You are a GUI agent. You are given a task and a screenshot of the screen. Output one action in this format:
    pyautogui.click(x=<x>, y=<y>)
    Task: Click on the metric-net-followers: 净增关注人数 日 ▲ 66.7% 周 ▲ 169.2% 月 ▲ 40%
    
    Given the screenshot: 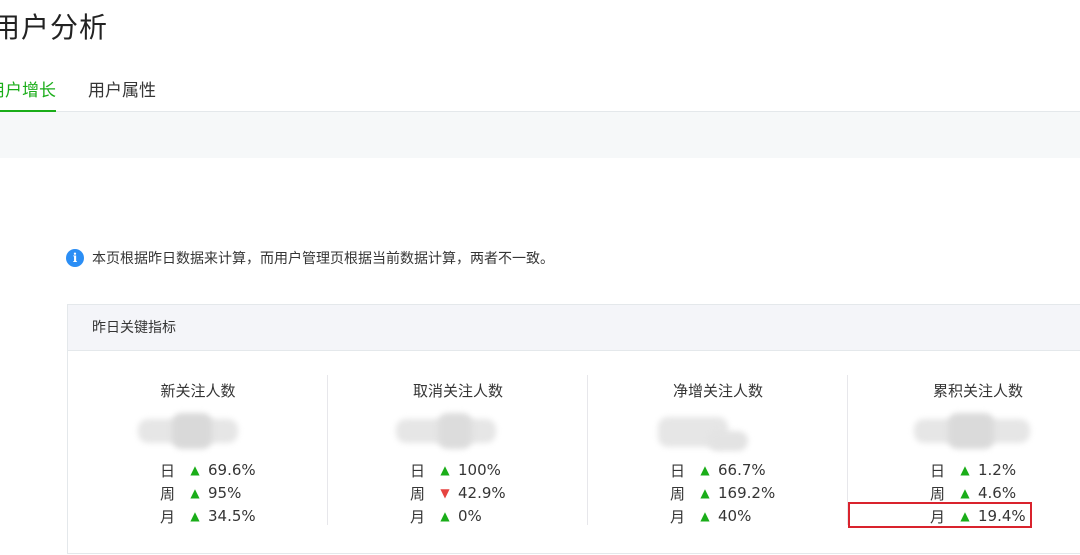 What is the action you would take?
    pyautogui.click(x=718, y=451)
    